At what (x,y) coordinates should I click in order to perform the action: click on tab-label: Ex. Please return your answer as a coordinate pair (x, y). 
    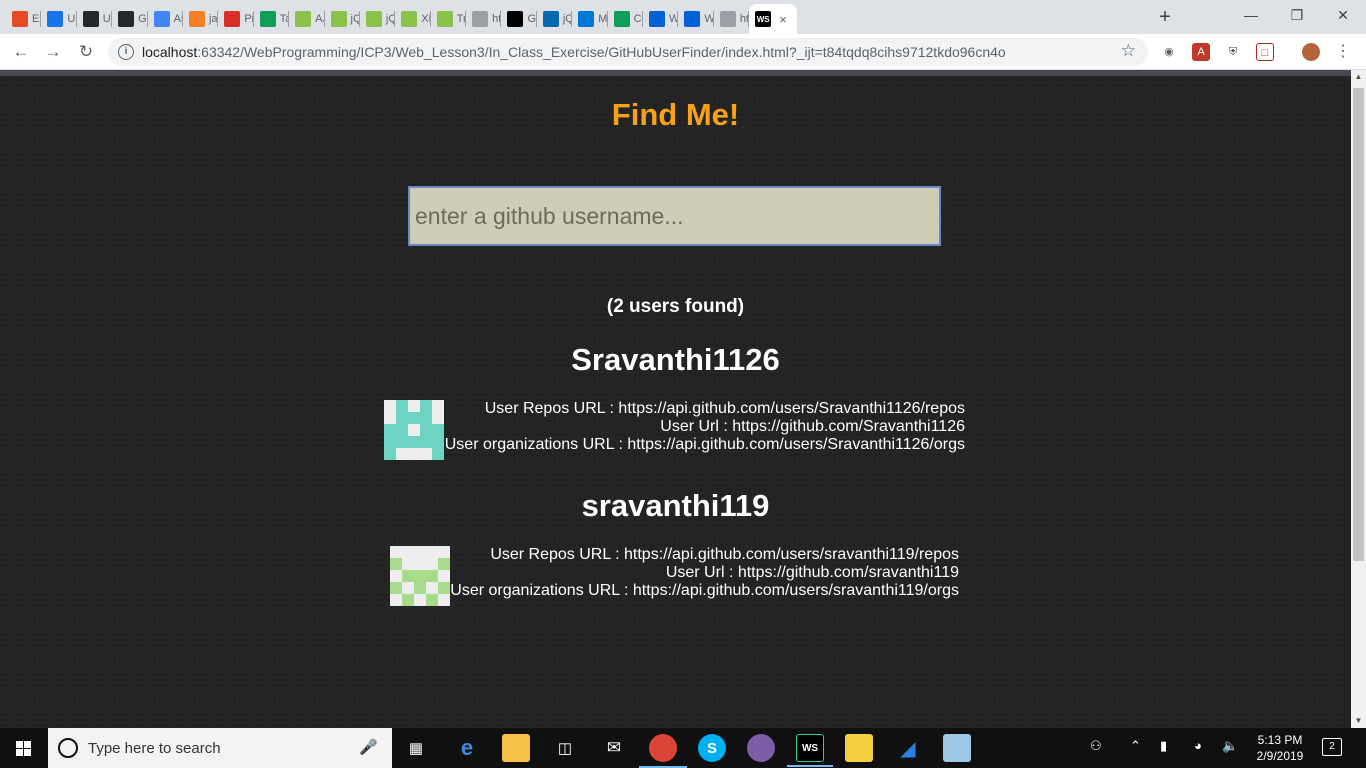
    Looking at the image, I should click on (36, 19).